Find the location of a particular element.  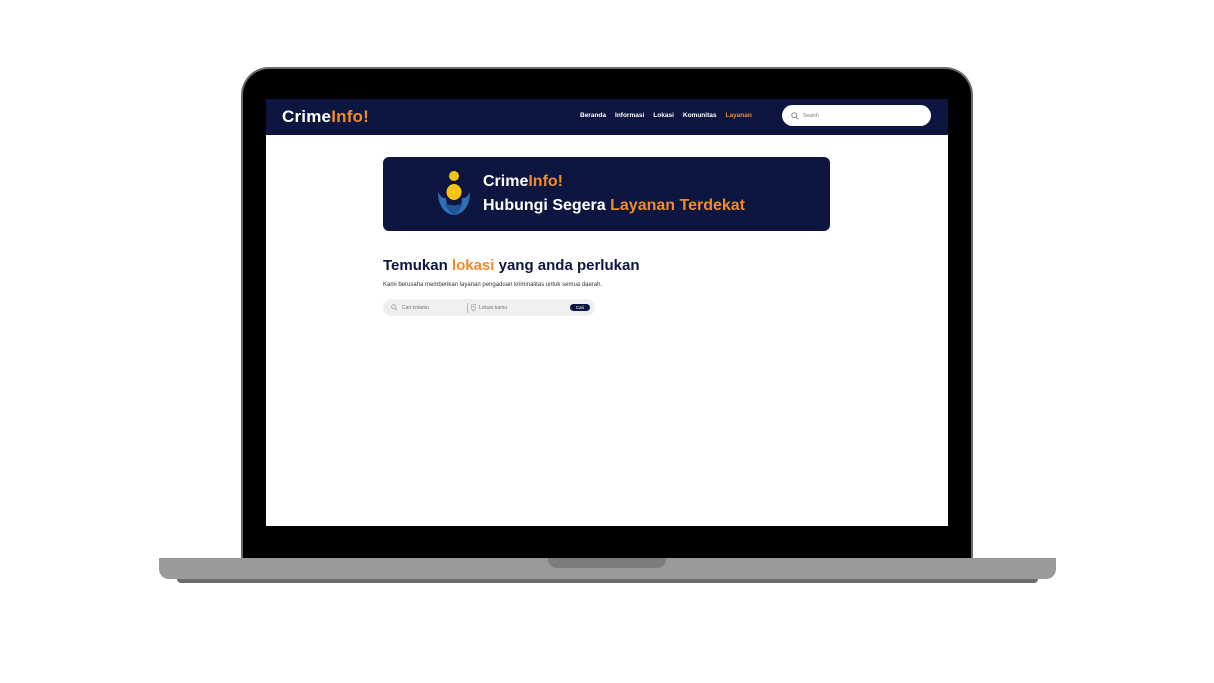

nav-item-beranda: Beranda is located at coordinates (593, 115).